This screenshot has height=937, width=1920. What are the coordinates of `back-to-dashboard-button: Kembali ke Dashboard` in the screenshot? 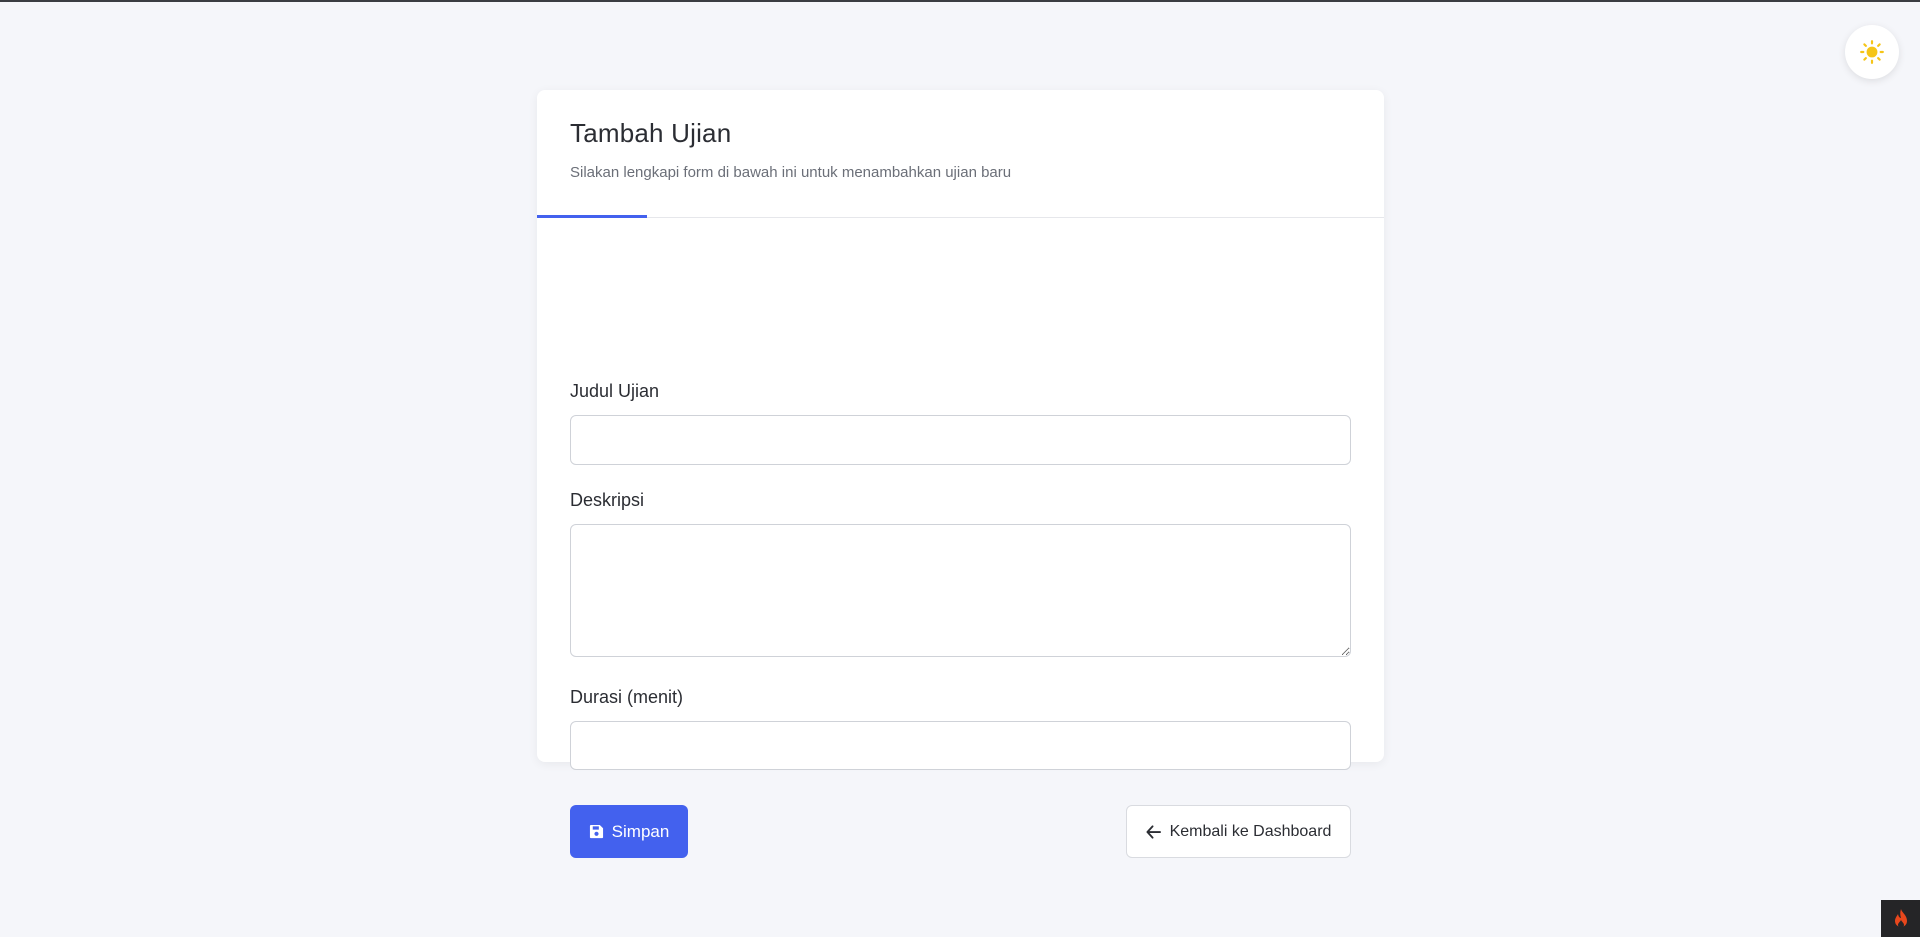 It's located at (1238, 831).